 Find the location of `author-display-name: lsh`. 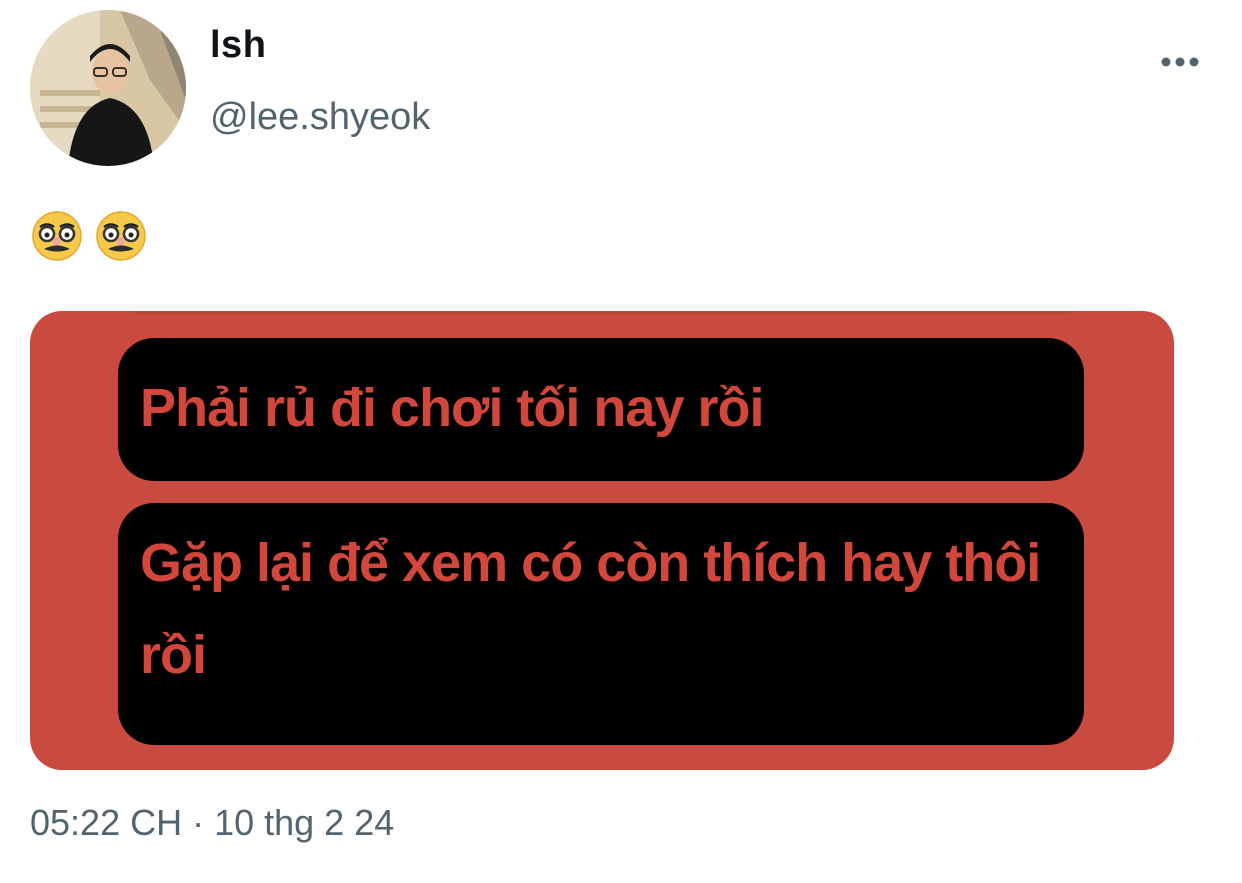

author-display-name: lsh is located at coordinates (238, 45).